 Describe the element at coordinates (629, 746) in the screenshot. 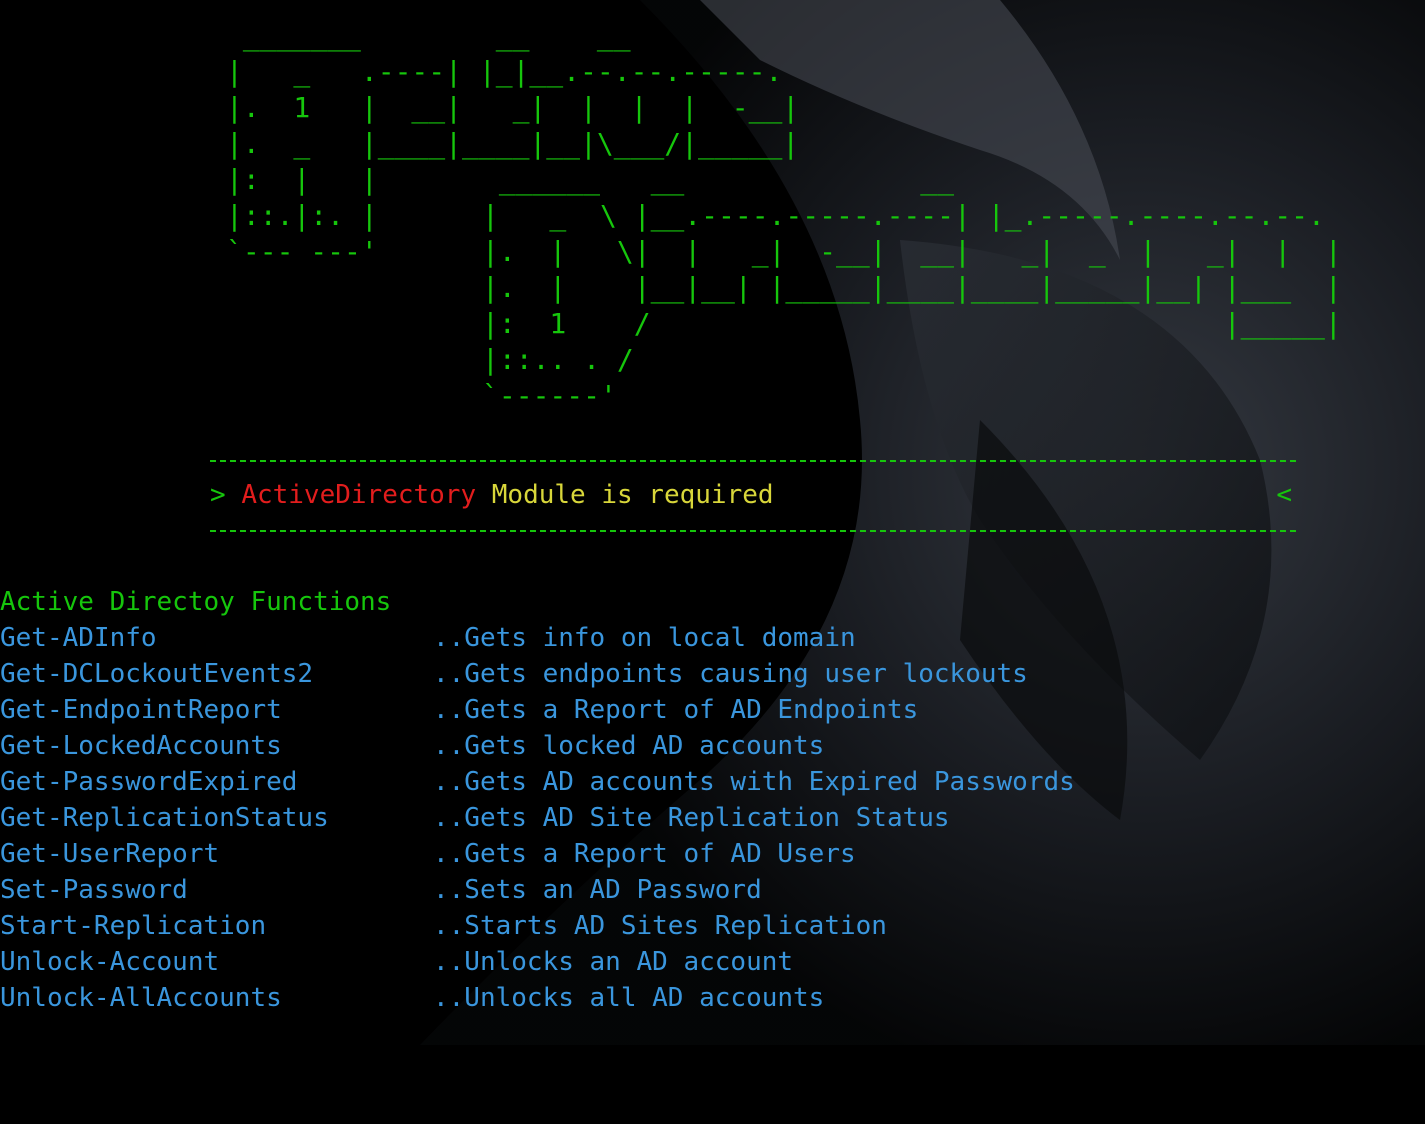

I see `function-description: ..Gets locked AD accounts` at that location.